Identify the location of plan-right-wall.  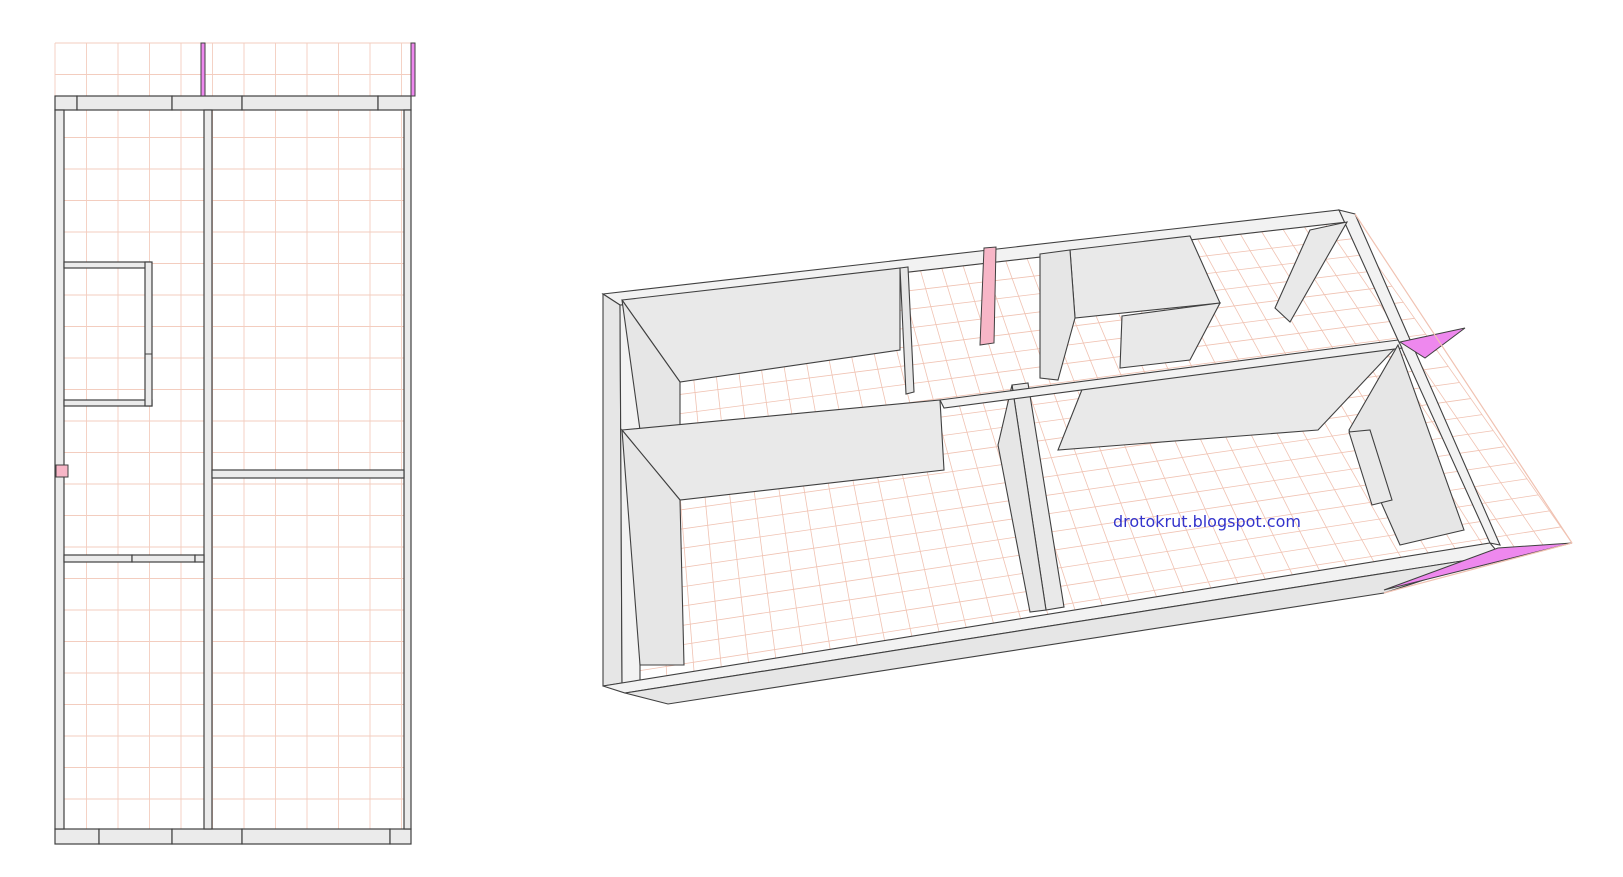
(407, 469).